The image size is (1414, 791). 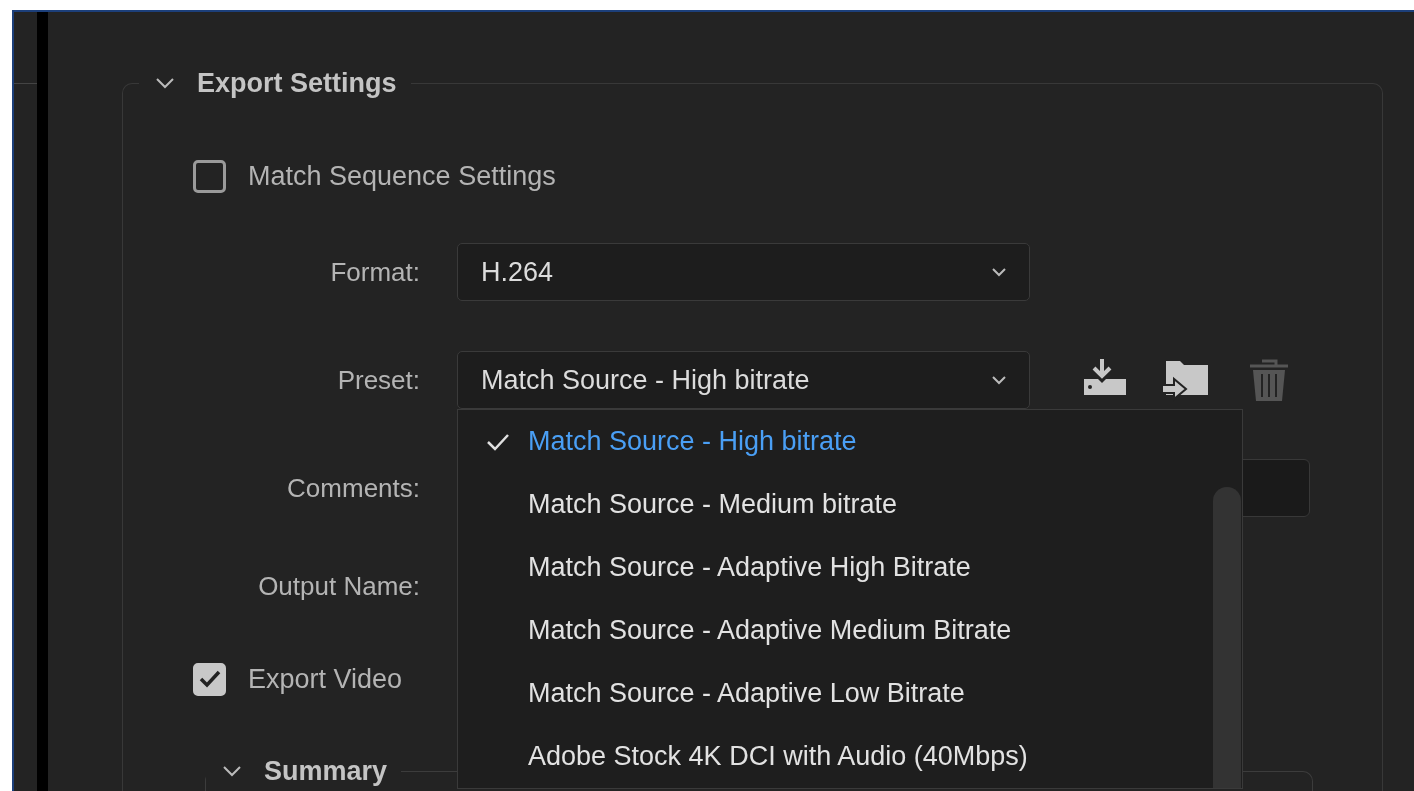 What do you see at coordinates (326, 771) in the screenshot?
I see `section-title: Summary` at bounding box center [326, 771].